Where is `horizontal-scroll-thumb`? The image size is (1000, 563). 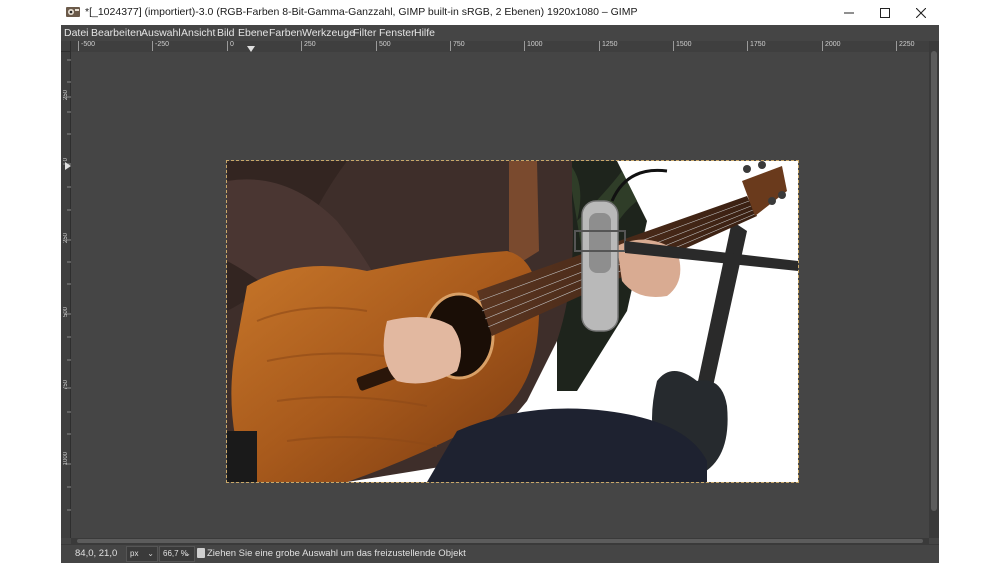 horizontal-scroll-thumb is located at coordinates (500, 541).